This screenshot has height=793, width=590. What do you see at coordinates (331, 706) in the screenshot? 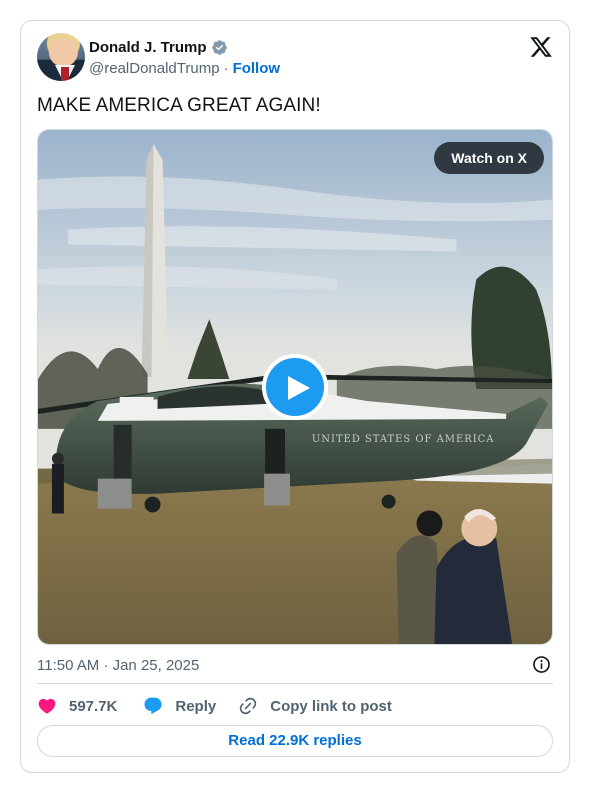
I see `copy-link-label: Copy link to post` at bounding box center [331, 706].